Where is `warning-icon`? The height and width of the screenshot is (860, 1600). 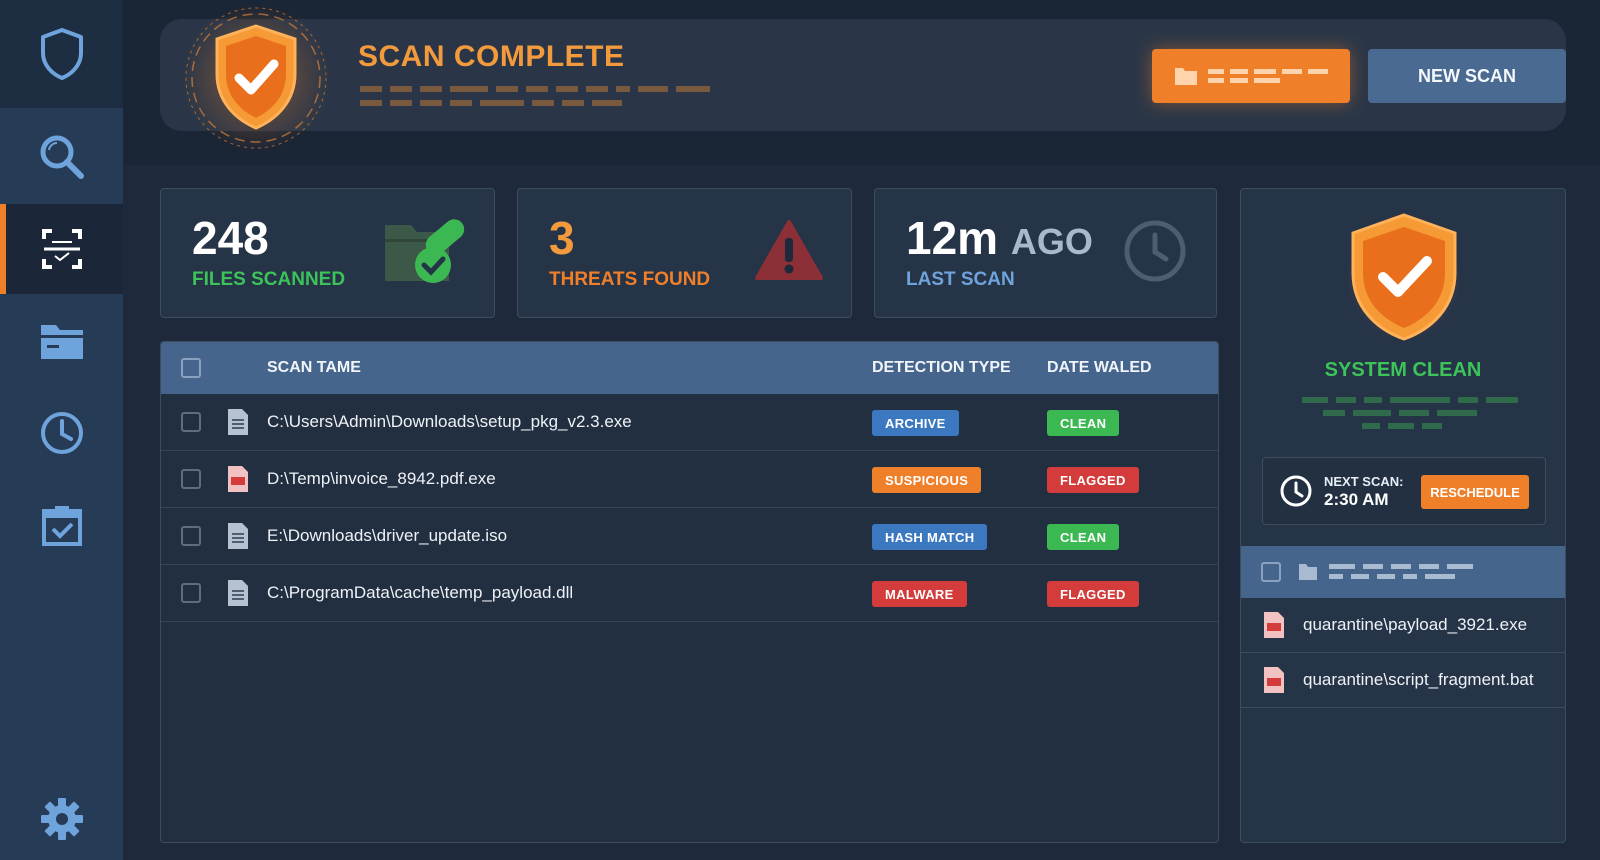 warning-icon is located at coordinates (789, 250).